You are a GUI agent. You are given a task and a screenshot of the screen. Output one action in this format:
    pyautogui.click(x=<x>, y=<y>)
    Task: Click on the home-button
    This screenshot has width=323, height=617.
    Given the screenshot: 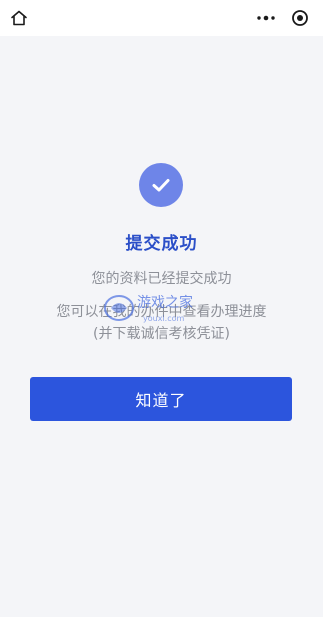 What is the action you would take?
    pyautogui.click(x=19, y=18)
    